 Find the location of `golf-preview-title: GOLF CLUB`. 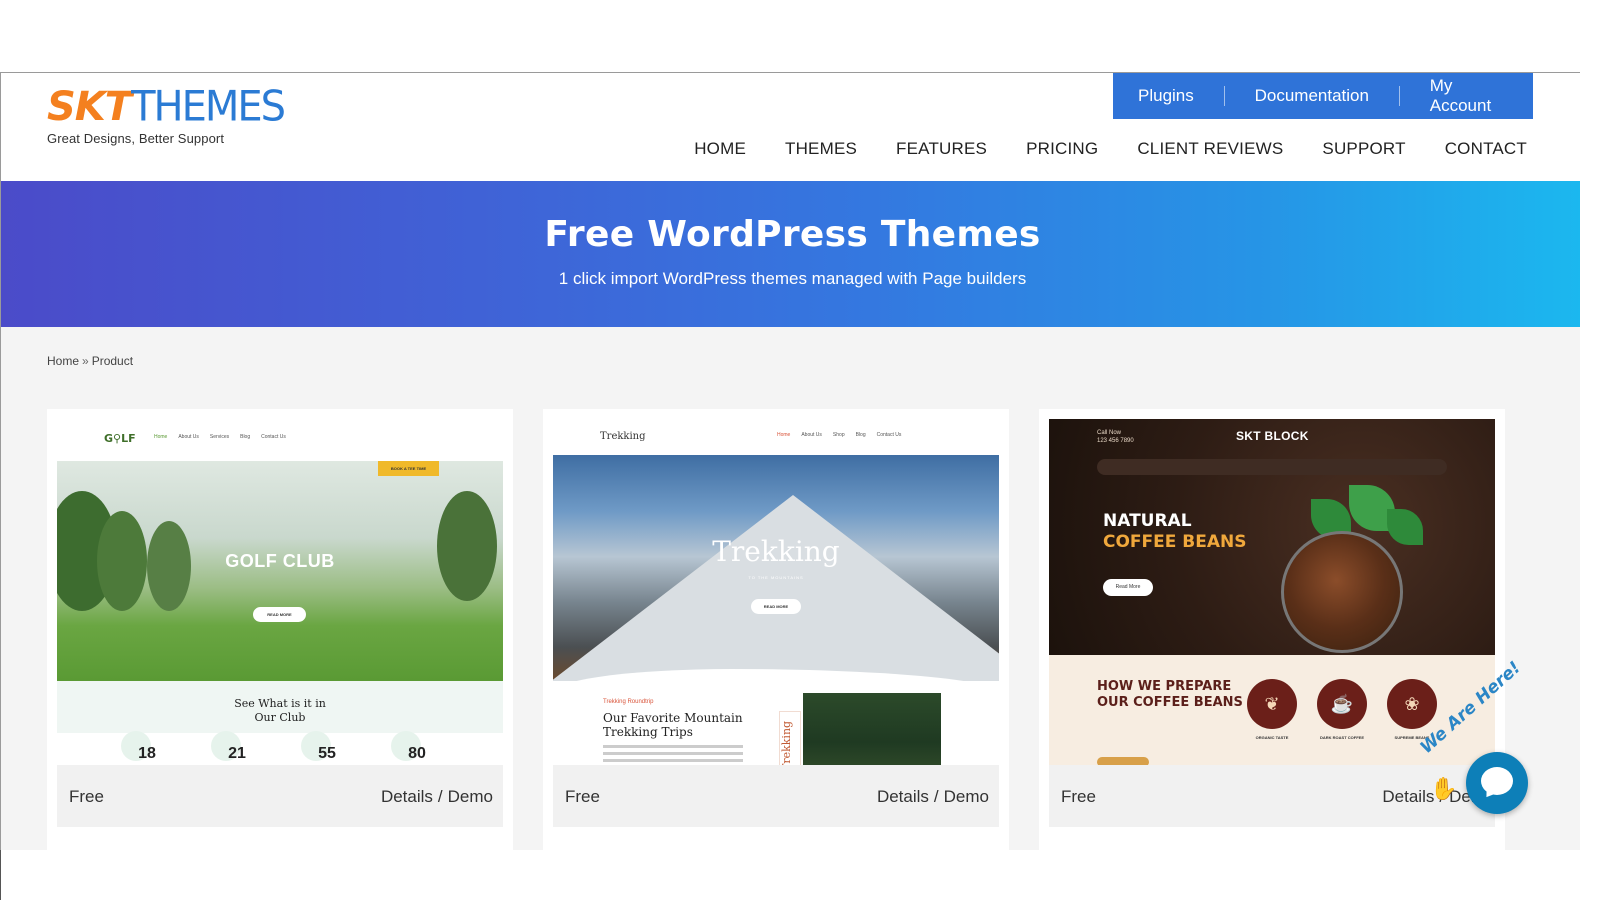

golf-preview-title: GOLF CLUB is located at coordinates (280, 561).